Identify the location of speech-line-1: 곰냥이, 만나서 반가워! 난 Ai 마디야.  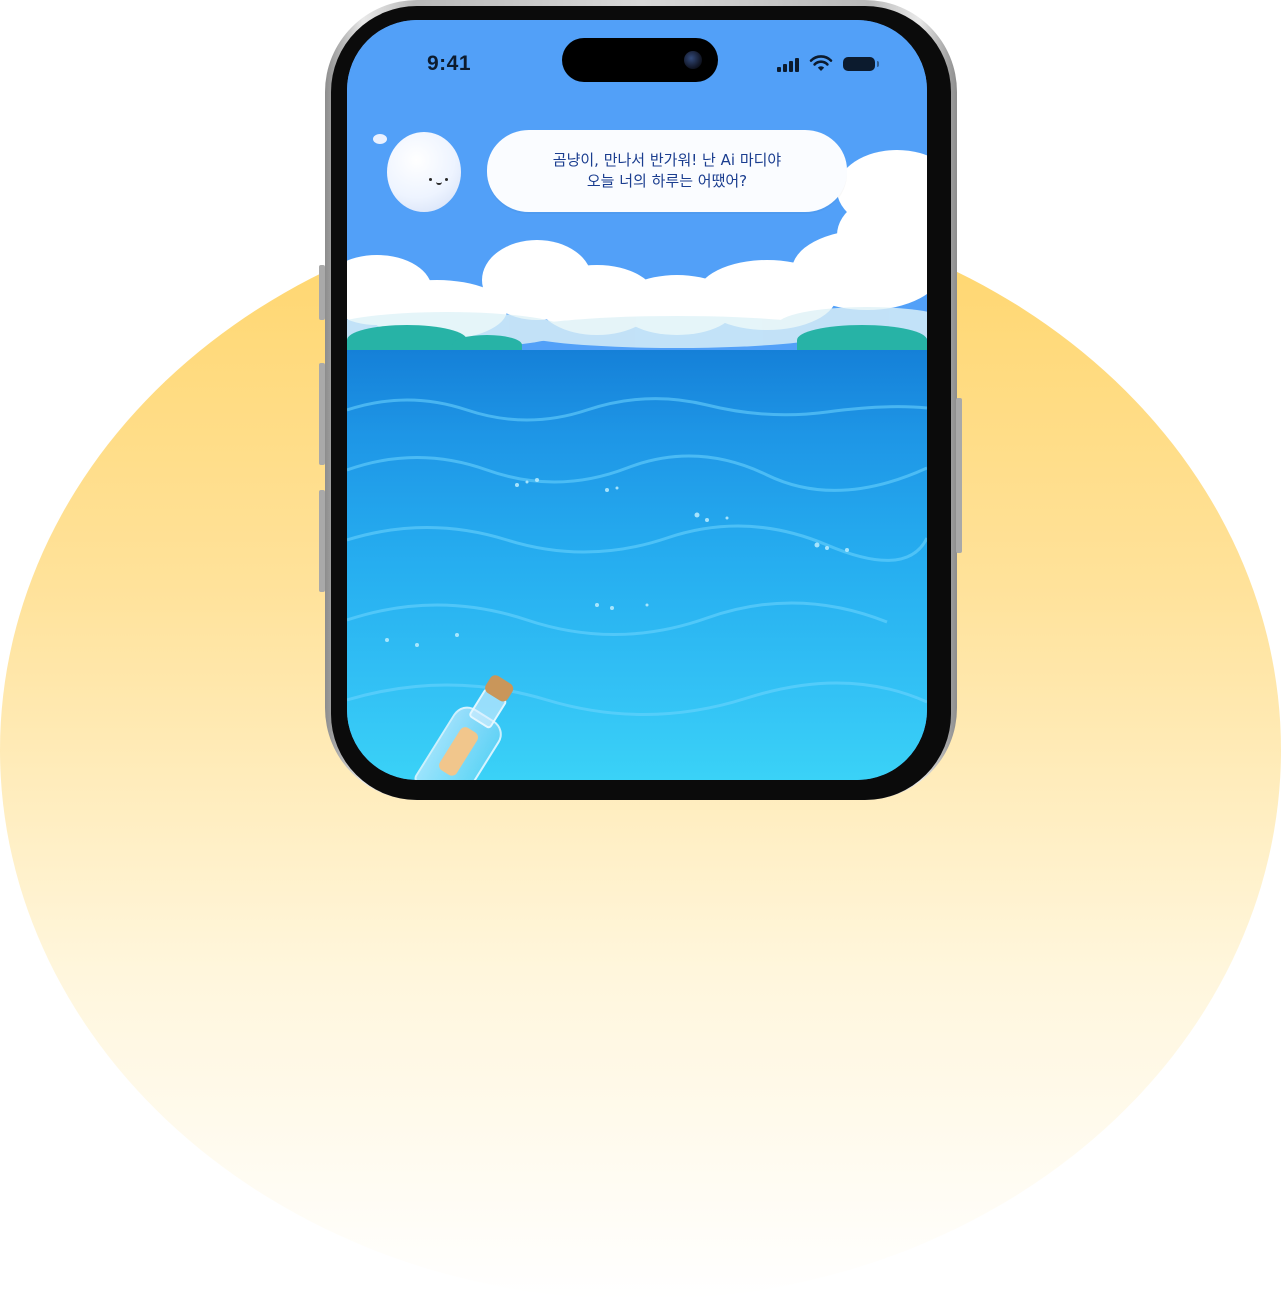
(667, 160).